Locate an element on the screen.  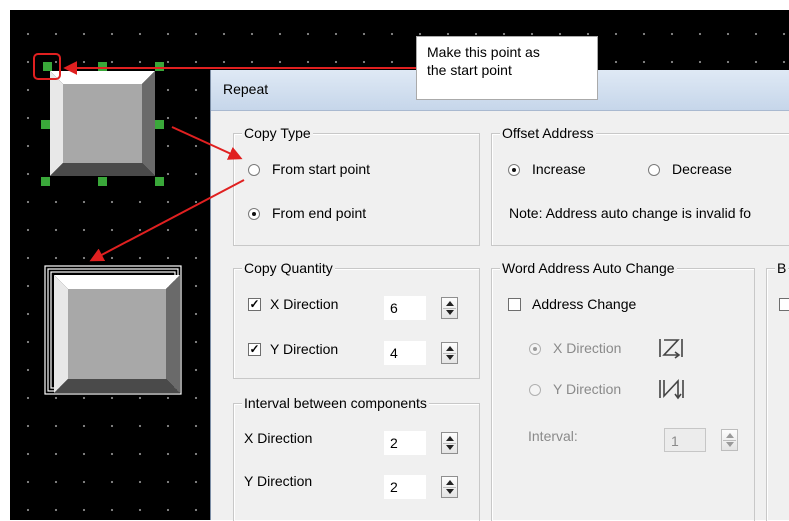
interval-x-input: 2 is located at coordinates (405, 443).